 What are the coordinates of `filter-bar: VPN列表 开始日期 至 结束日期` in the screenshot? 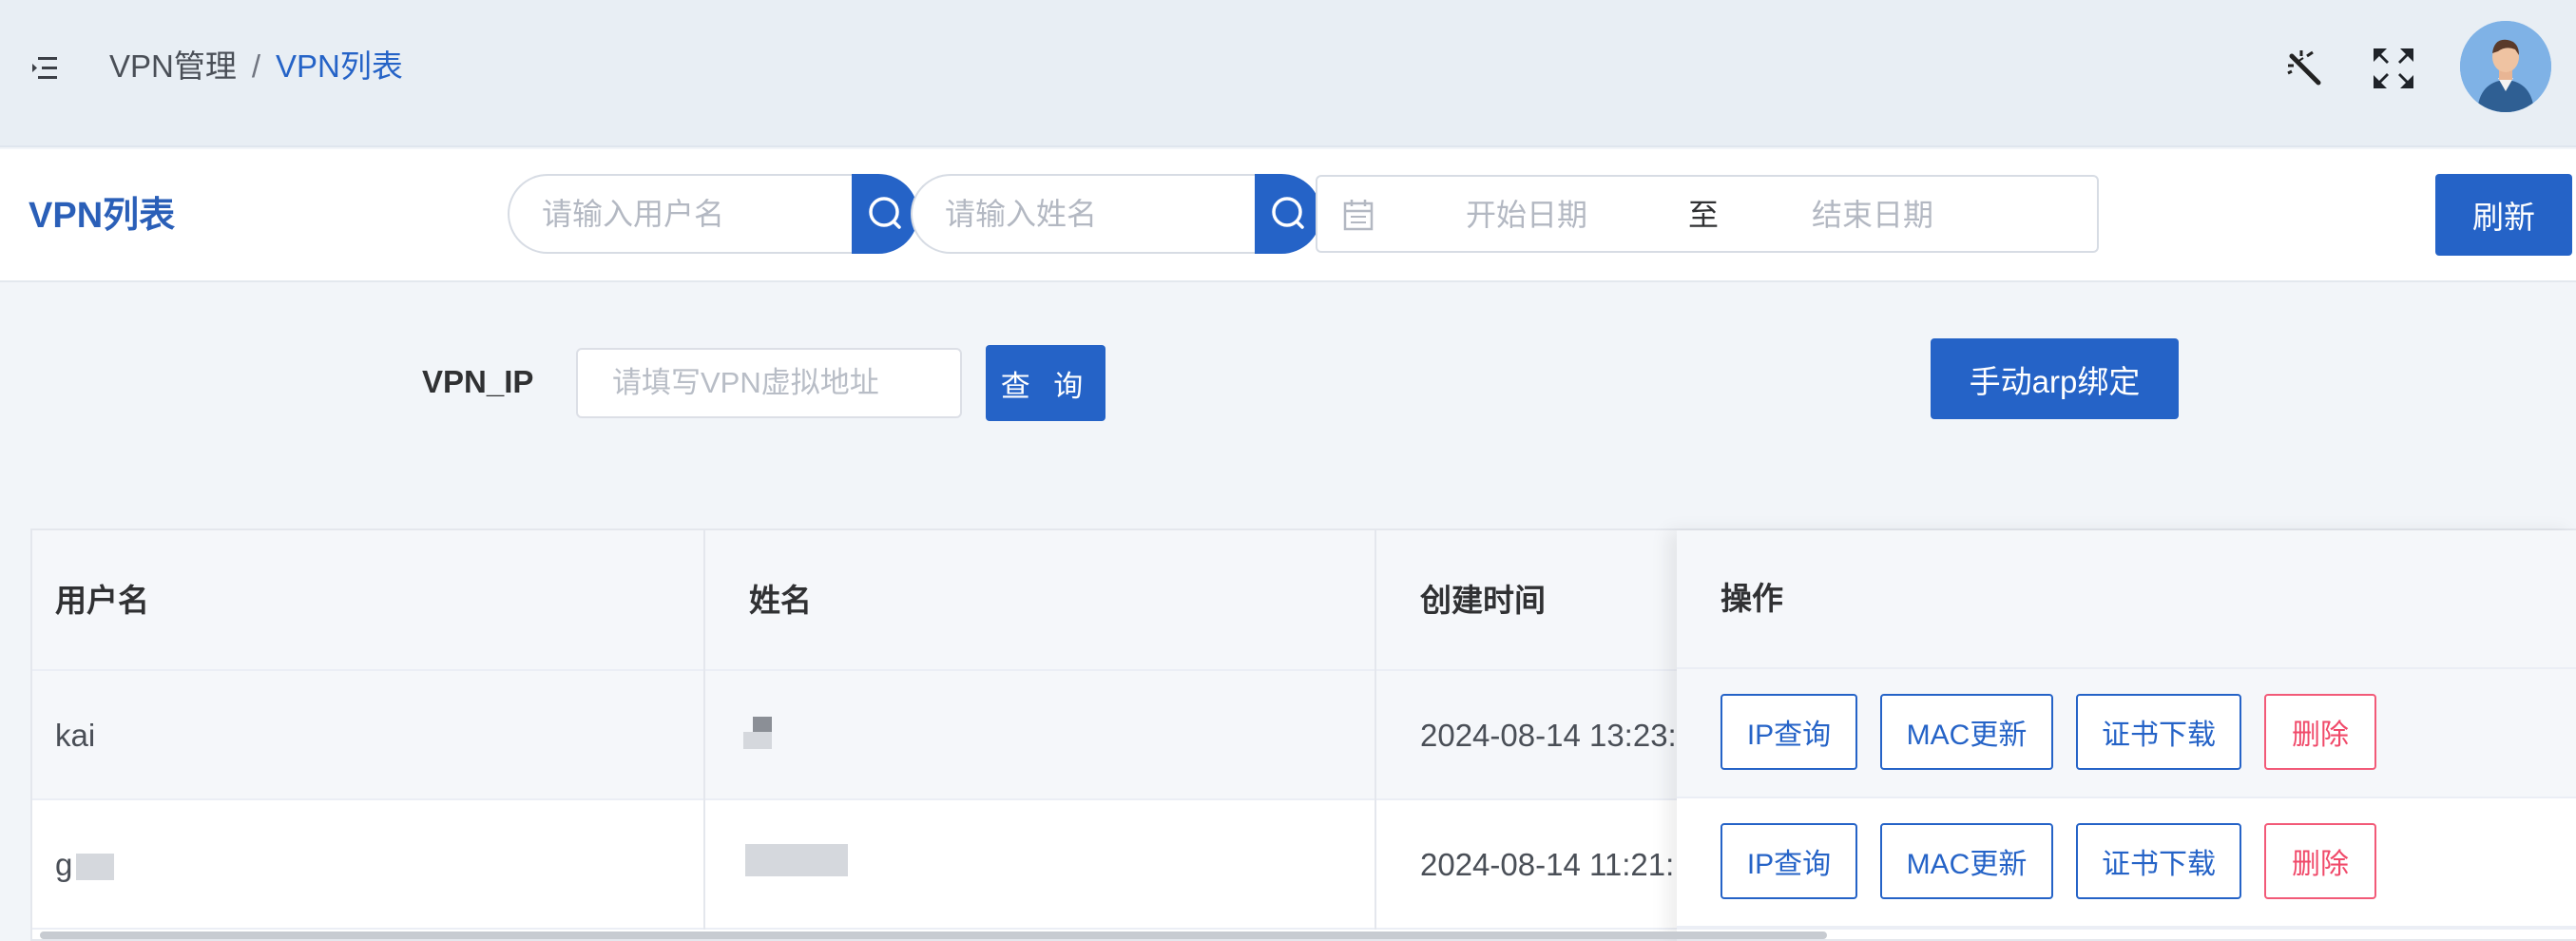 It's located at (1288, 215).